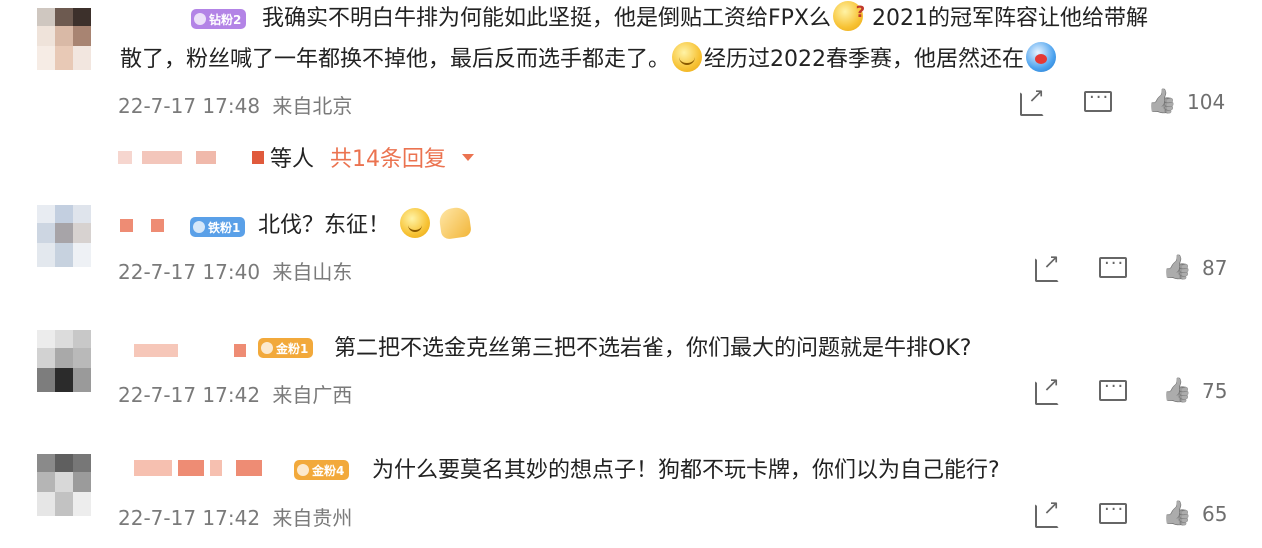 The image size is (1262, 548). Describe the element at coordinates (388, 157) in the screenshot. I see `reply-total-link: 共14条回复` at that location.